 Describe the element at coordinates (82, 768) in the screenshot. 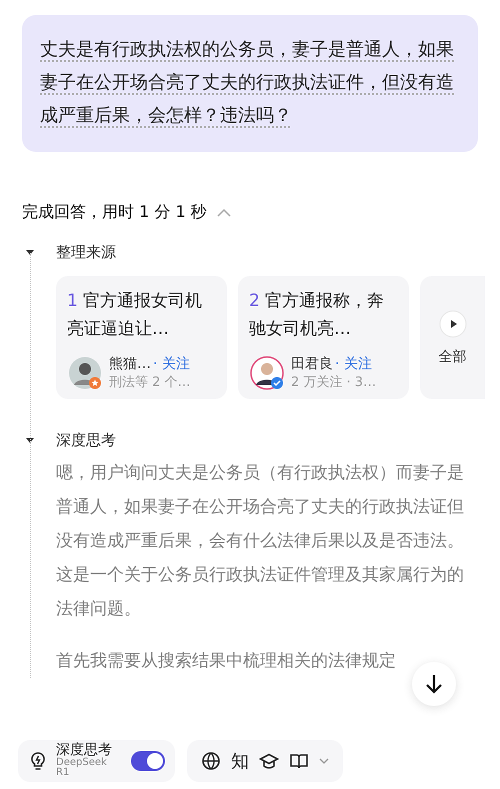

I see `model-name: DeepSeek R1` at that location.